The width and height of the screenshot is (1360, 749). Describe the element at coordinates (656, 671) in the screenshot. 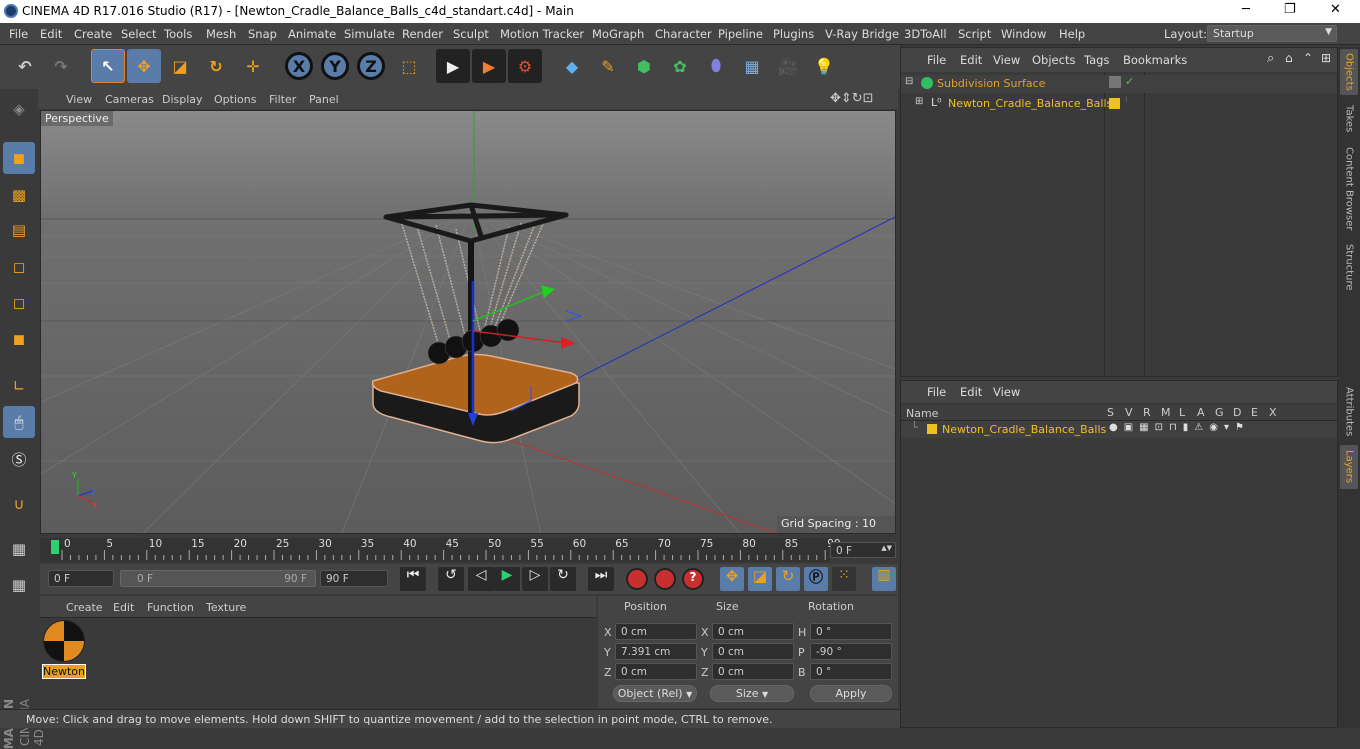

I see `pos-z-field: 0 cm` at that location.